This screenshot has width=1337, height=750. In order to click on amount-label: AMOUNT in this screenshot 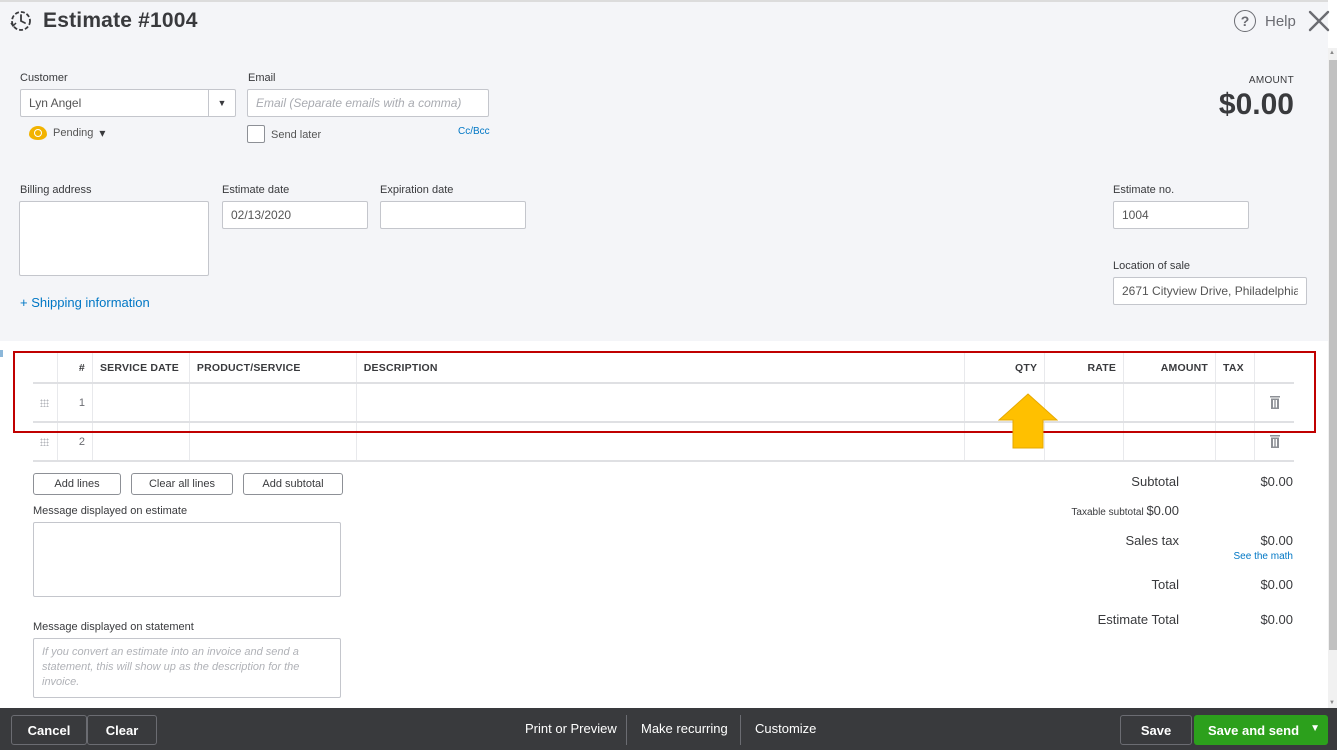, I will do `click(1271, 80)`.